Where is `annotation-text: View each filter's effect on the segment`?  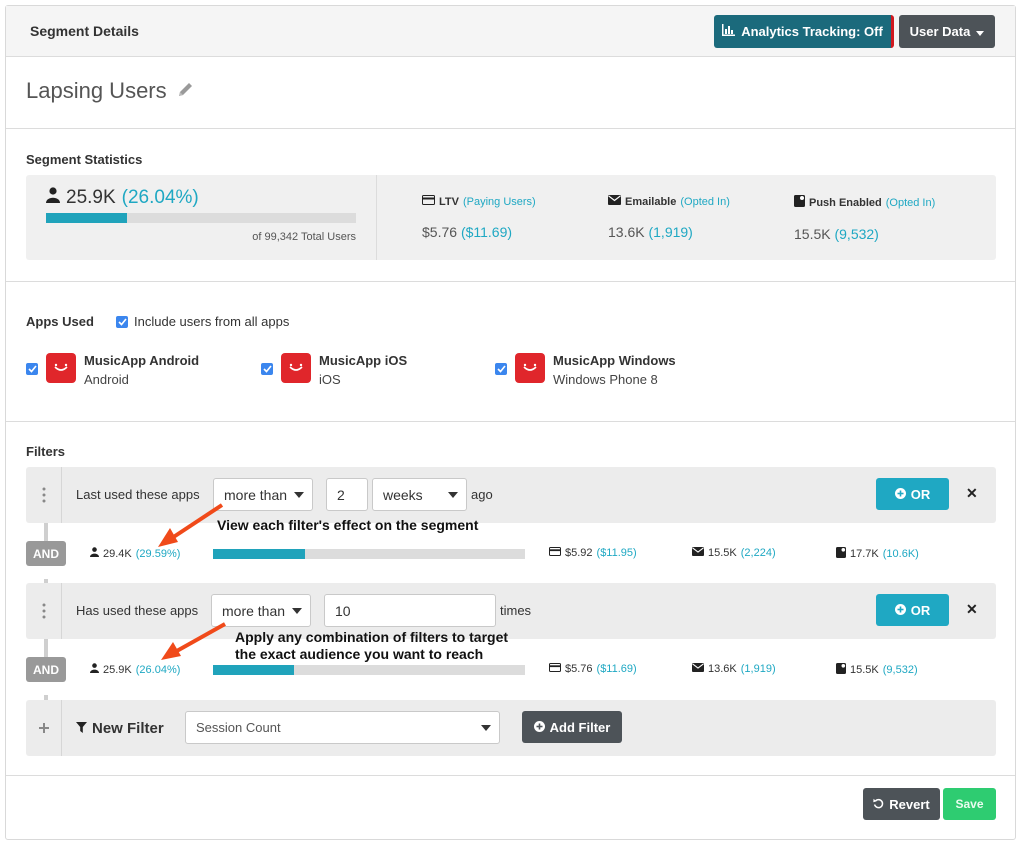
annotation-text: View each filter's effect on the segment is located at coordinates (348, 525).